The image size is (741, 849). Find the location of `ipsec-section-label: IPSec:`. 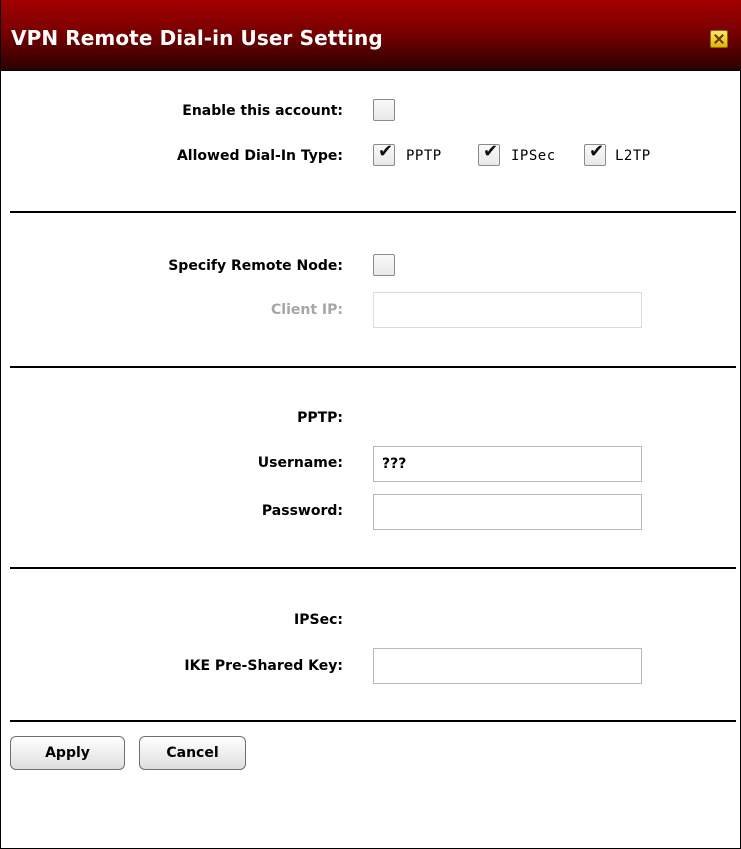

ipsec-section-label: IPSec: is located at coordinates (318, 620).